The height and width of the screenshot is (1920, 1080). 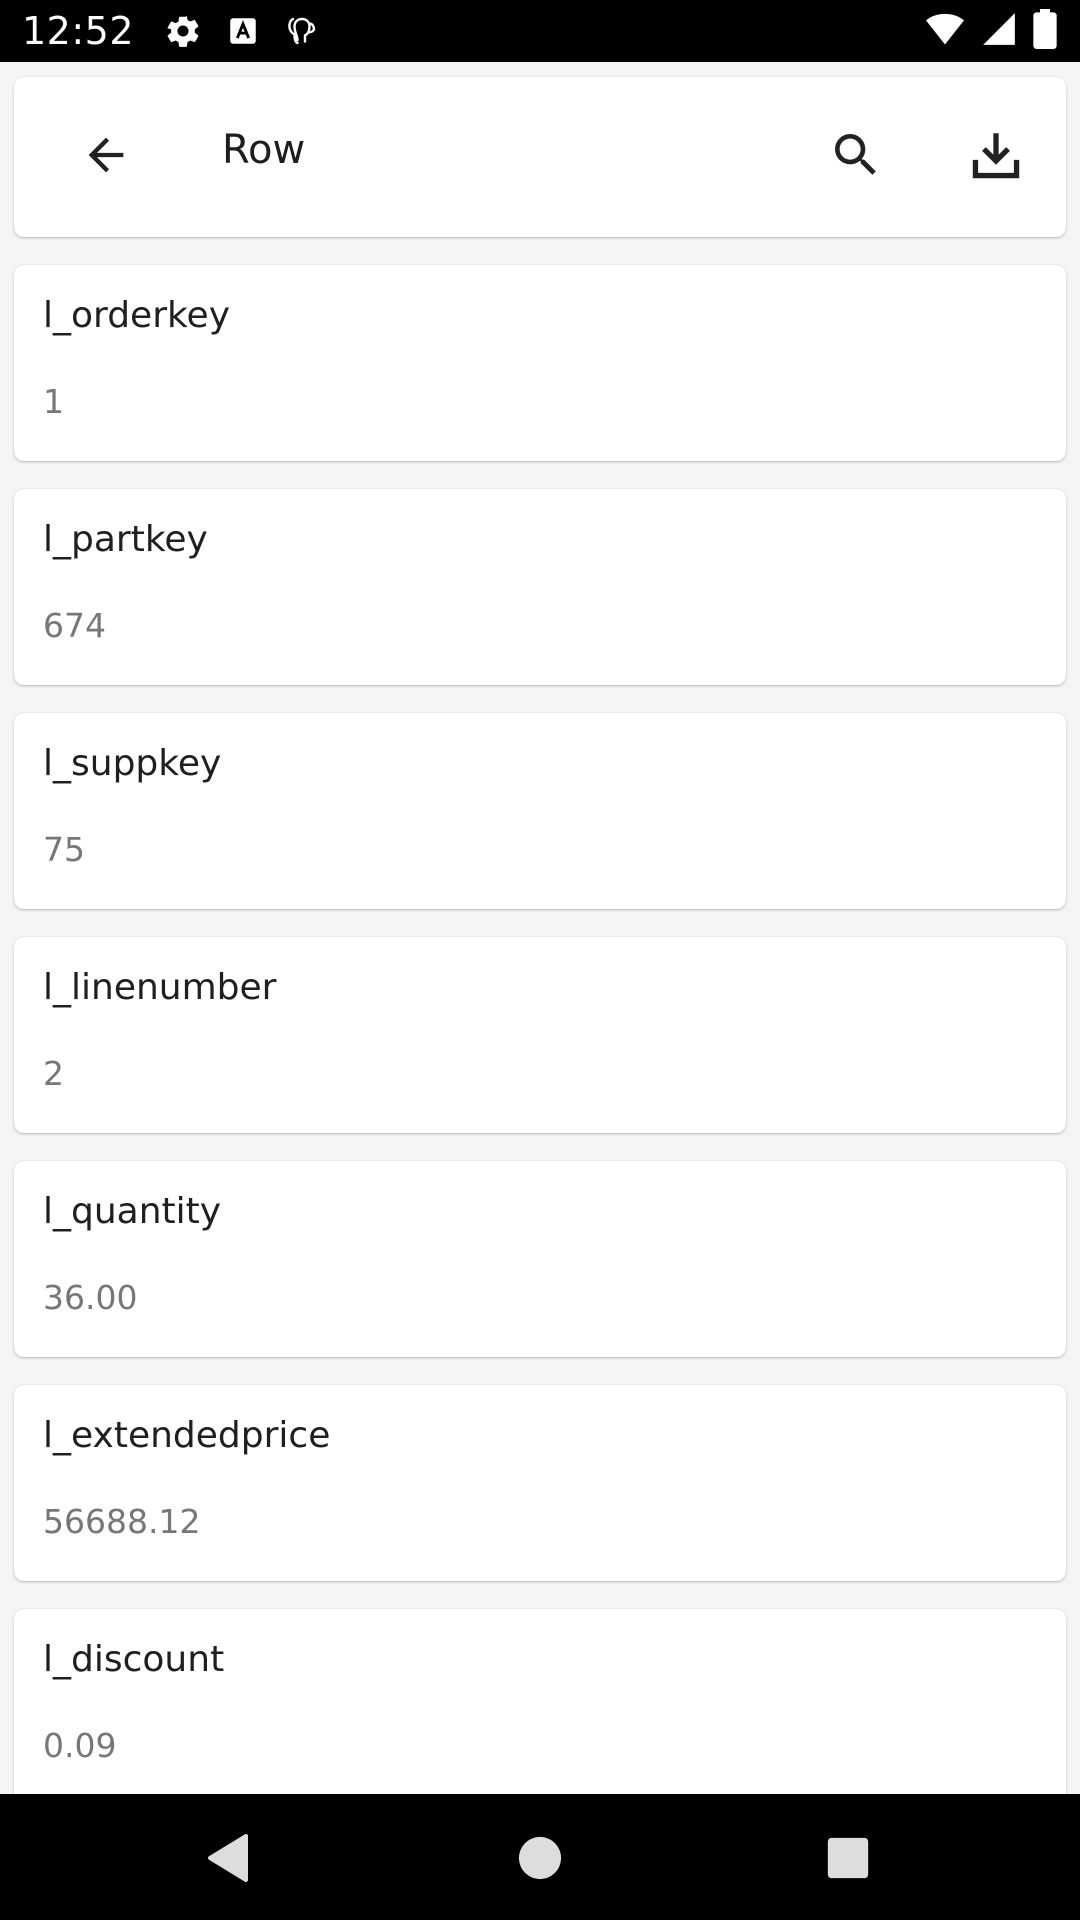 I want to click on nav-back-button, so click(x=228, y=1860).